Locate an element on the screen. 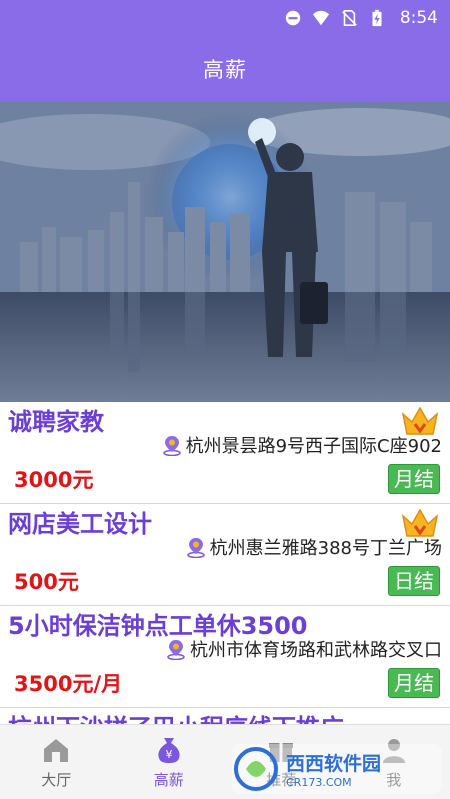  job-location: 杭州市体育场路和武林路交叉口 is located at coordinates (304, 649).